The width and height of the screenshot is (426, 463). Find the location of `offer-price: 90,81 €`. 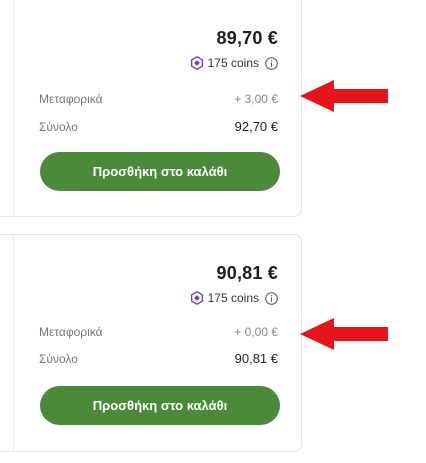

offer-price: 90,81 € is located at coordinates (247, 273).